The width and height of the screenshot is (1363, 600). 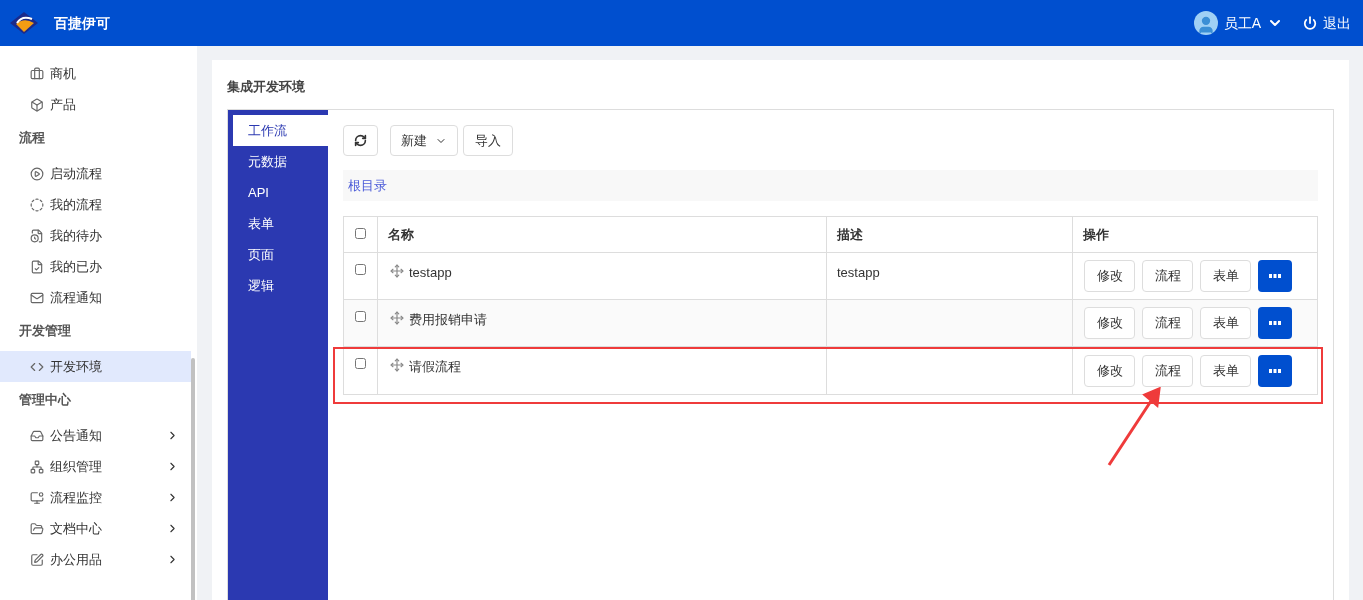 What do you see at coordinates (1310, 23) in the screenshot?
I see `power-icon` at bounding box center [1310, 23].